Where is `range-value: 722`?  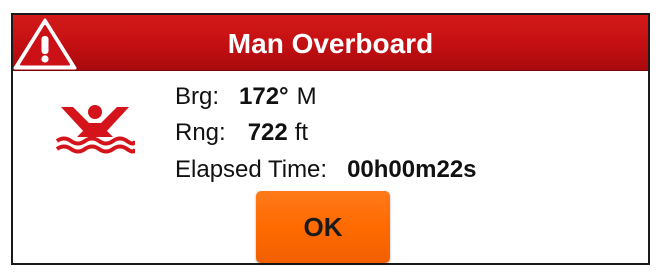
range-value: 722 is located at coordinates (267, 132).